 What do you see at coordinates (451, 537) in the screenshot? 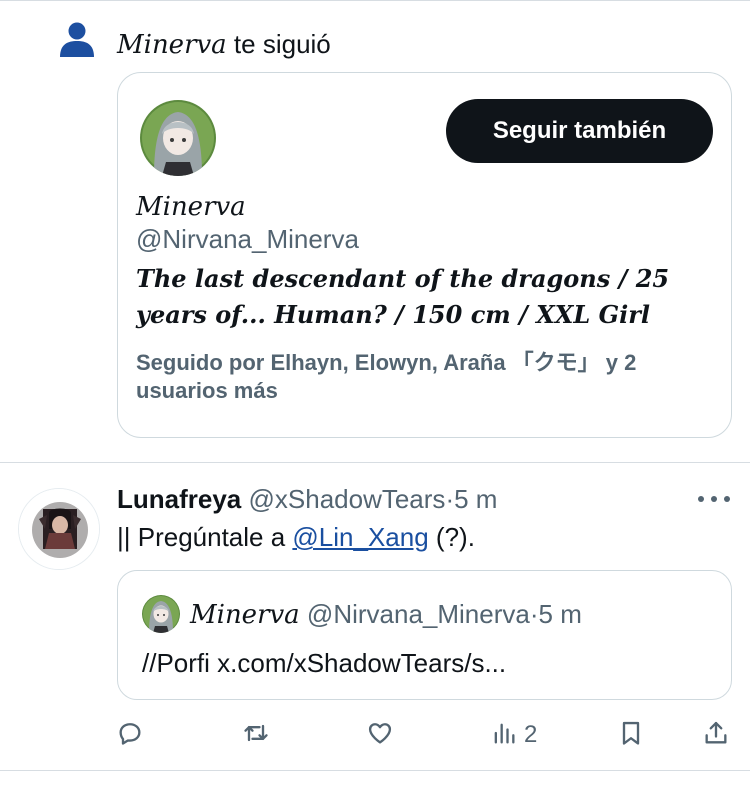
I see `tweet-text-after: (?).` at bounding box center [451, 537].